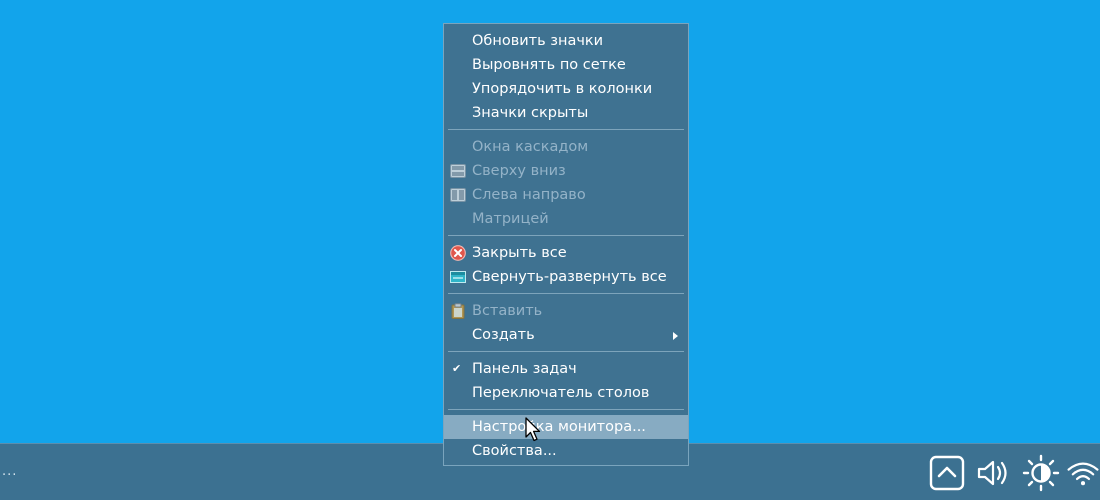 The height and width of the screenshot is (500, 1100). I want to click on minimize-all-icon, so click(458, 277).